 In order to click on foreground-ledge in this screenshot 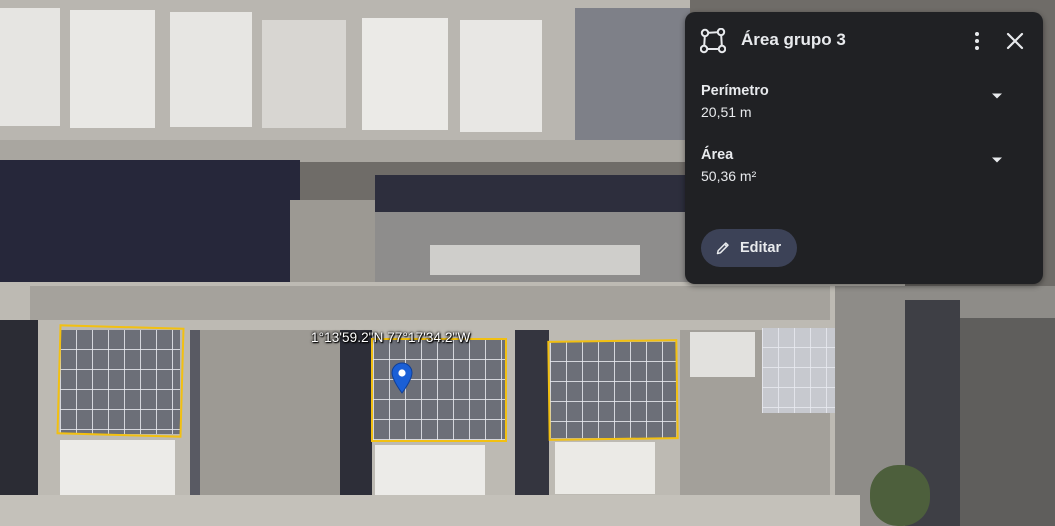, I will do `click(430, 510)`.